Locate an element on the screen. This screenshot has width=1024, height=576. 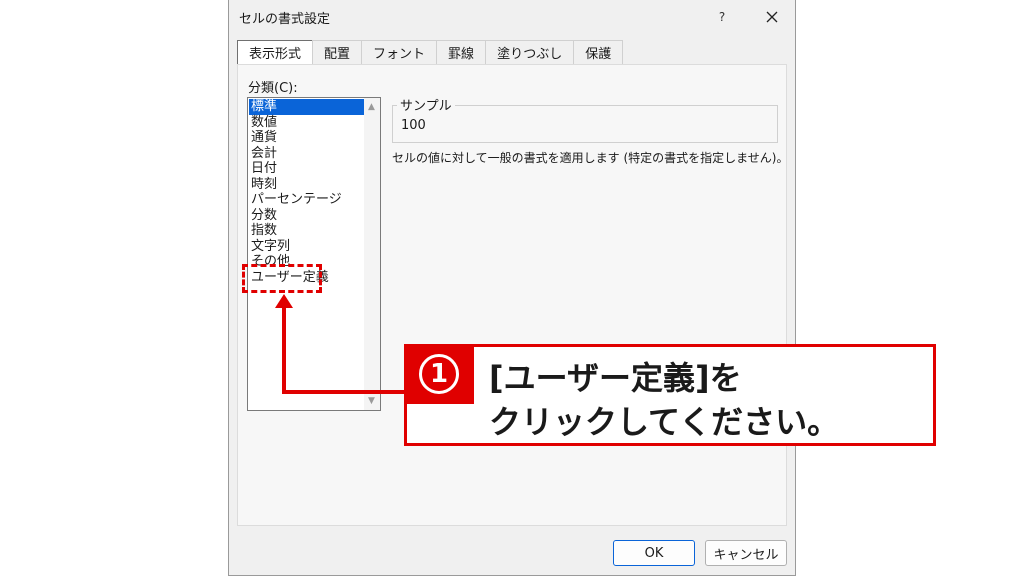
scroll-up-icon: ▲ is located at coordinates (371, 107).